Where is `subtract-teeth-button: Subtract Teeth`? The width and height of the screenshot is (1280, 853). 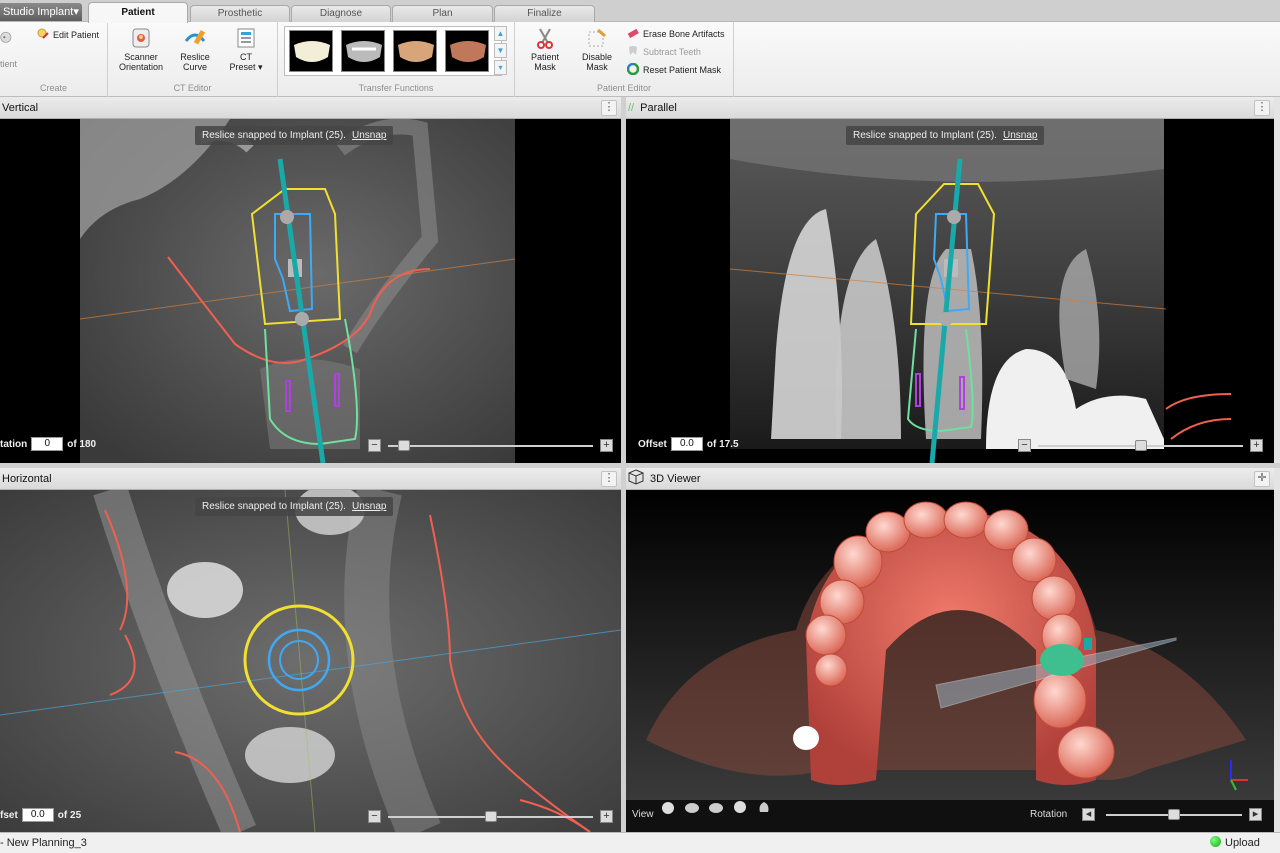 subtract-teeth-button: Subtract Teeth is located at coordinates (664, 51).